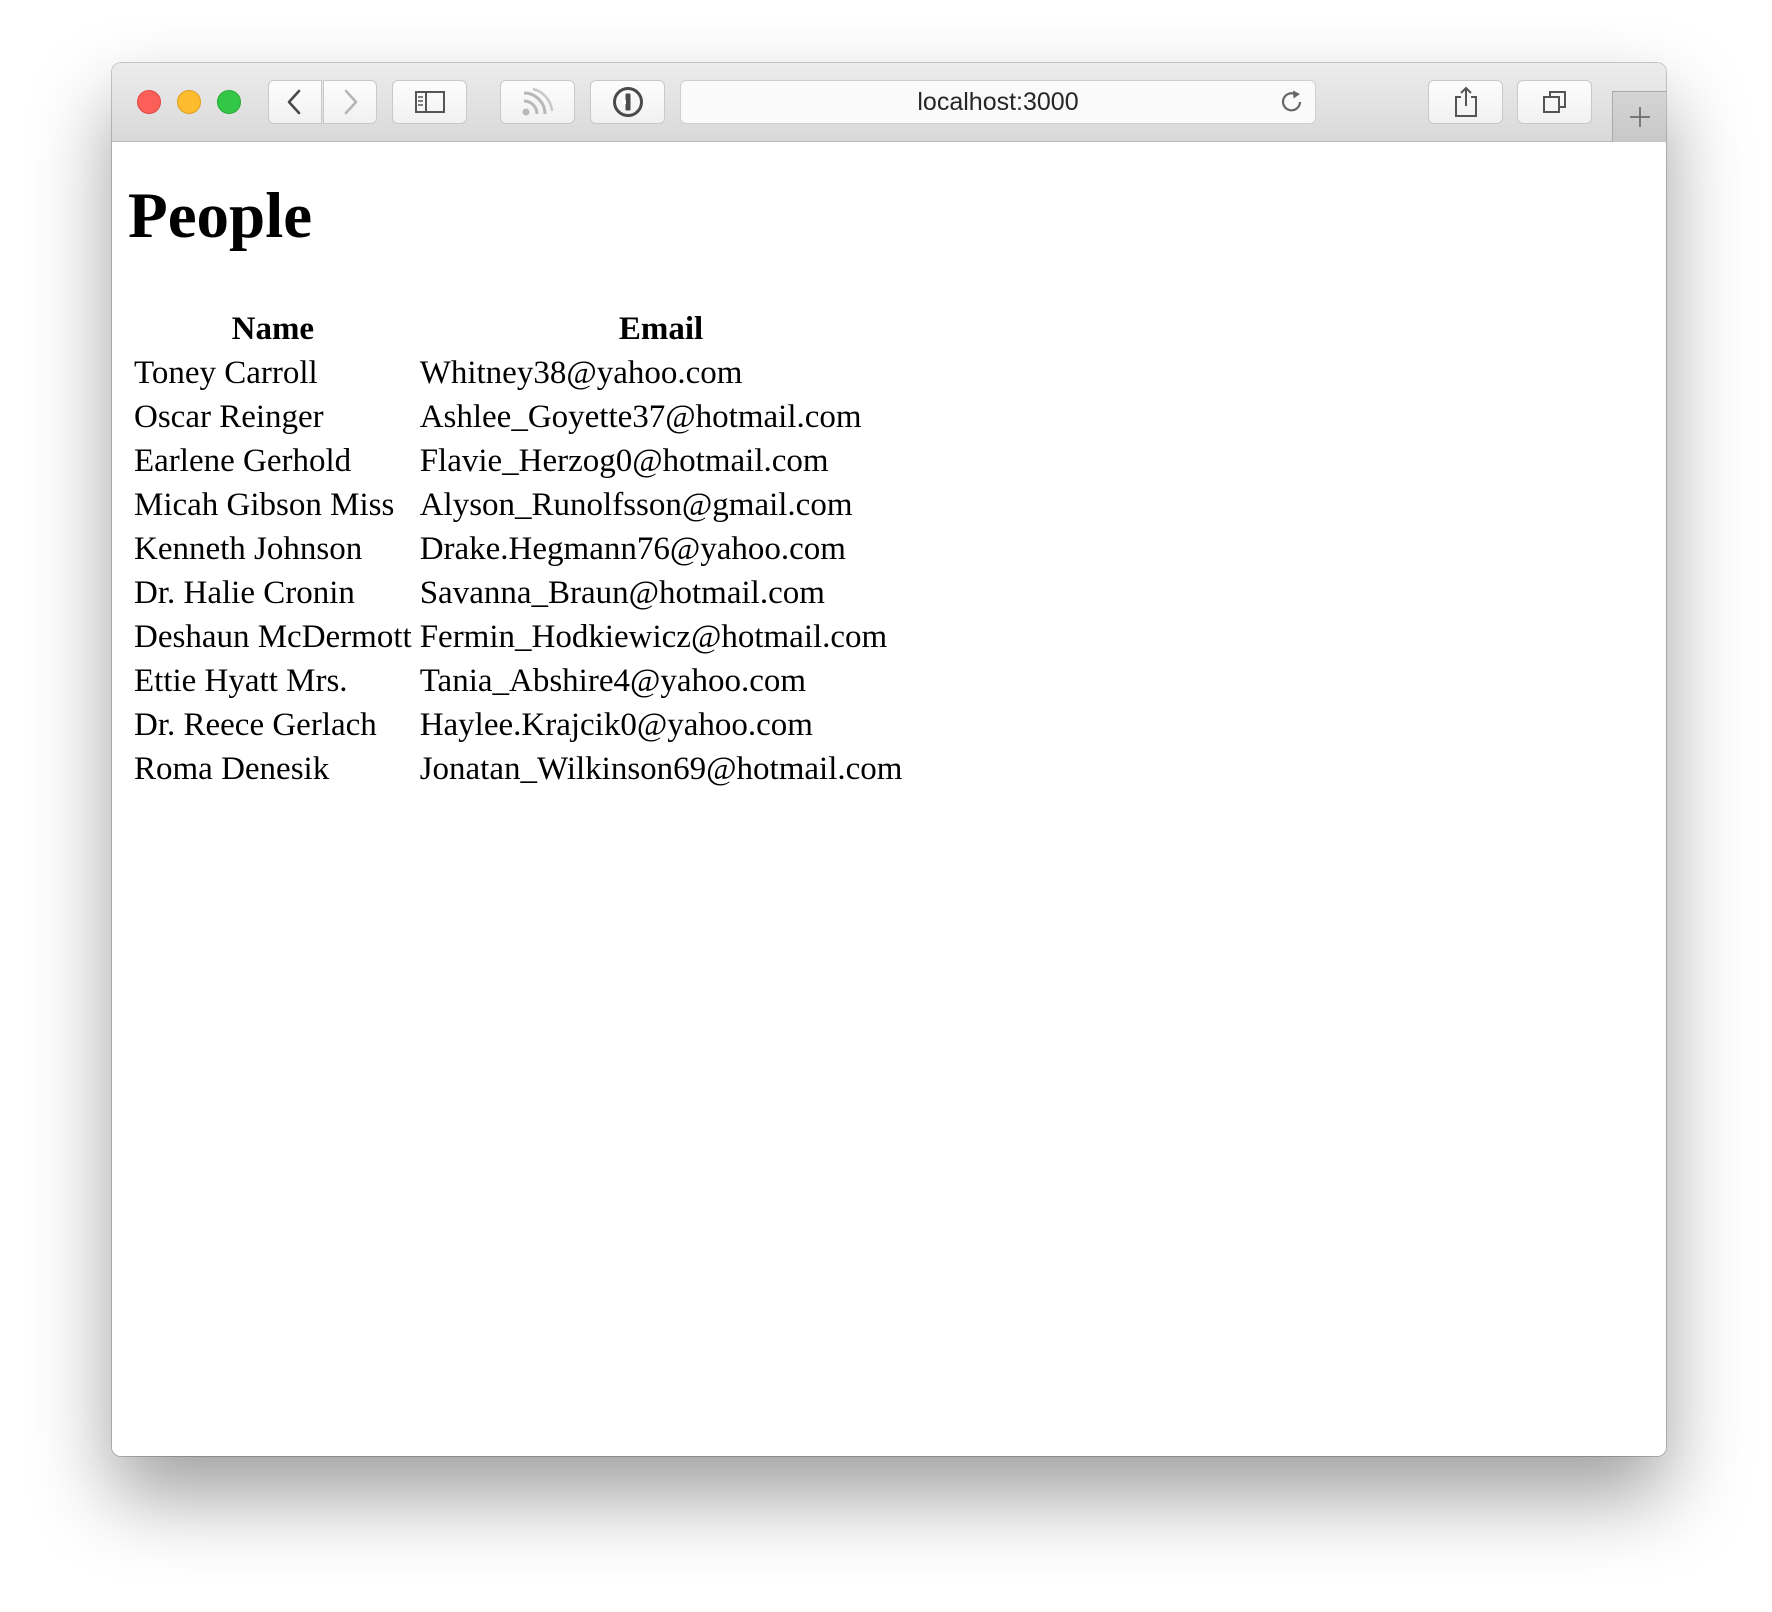 The height and width of the screenshot is (1612, 1772). I want to click on plus-icon, so click(1639, 117).